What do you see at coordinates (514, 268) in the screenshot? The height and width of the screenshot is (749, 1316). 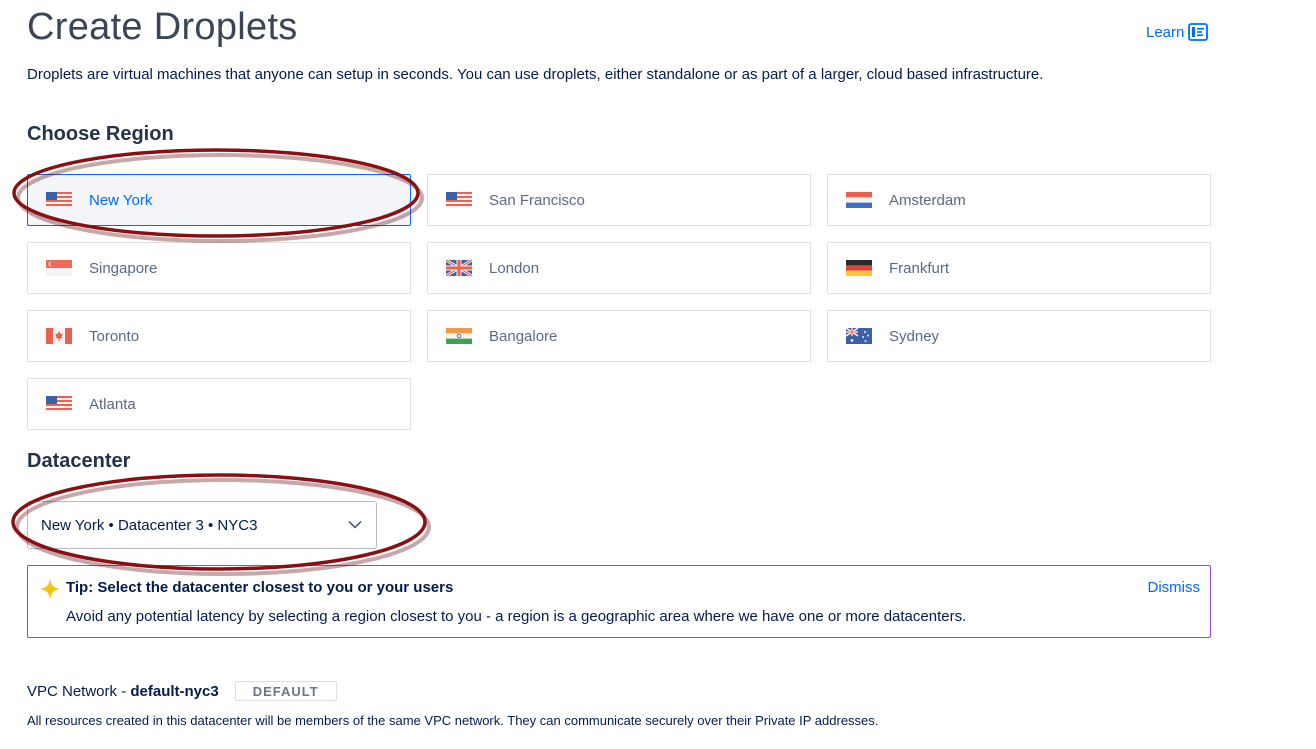 I see `region-label: London` at bounding box center [514, 268].